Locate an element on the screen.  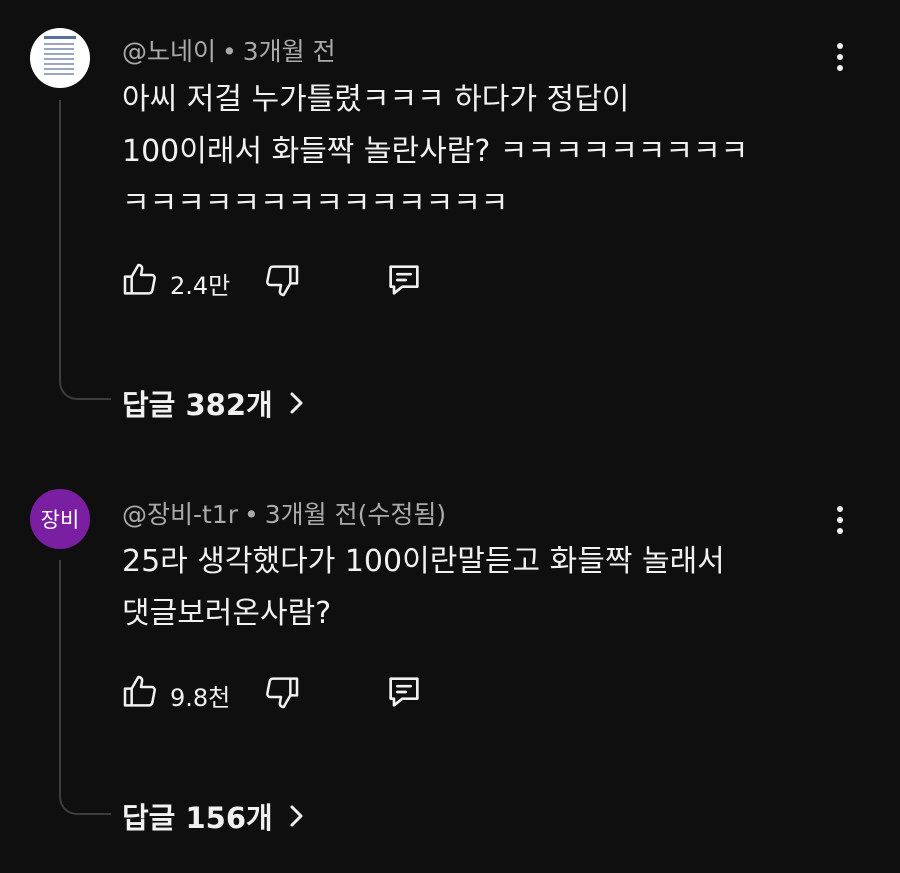
comment-time: 3개월 전(수정됨) is located at coordinates (355, 514).